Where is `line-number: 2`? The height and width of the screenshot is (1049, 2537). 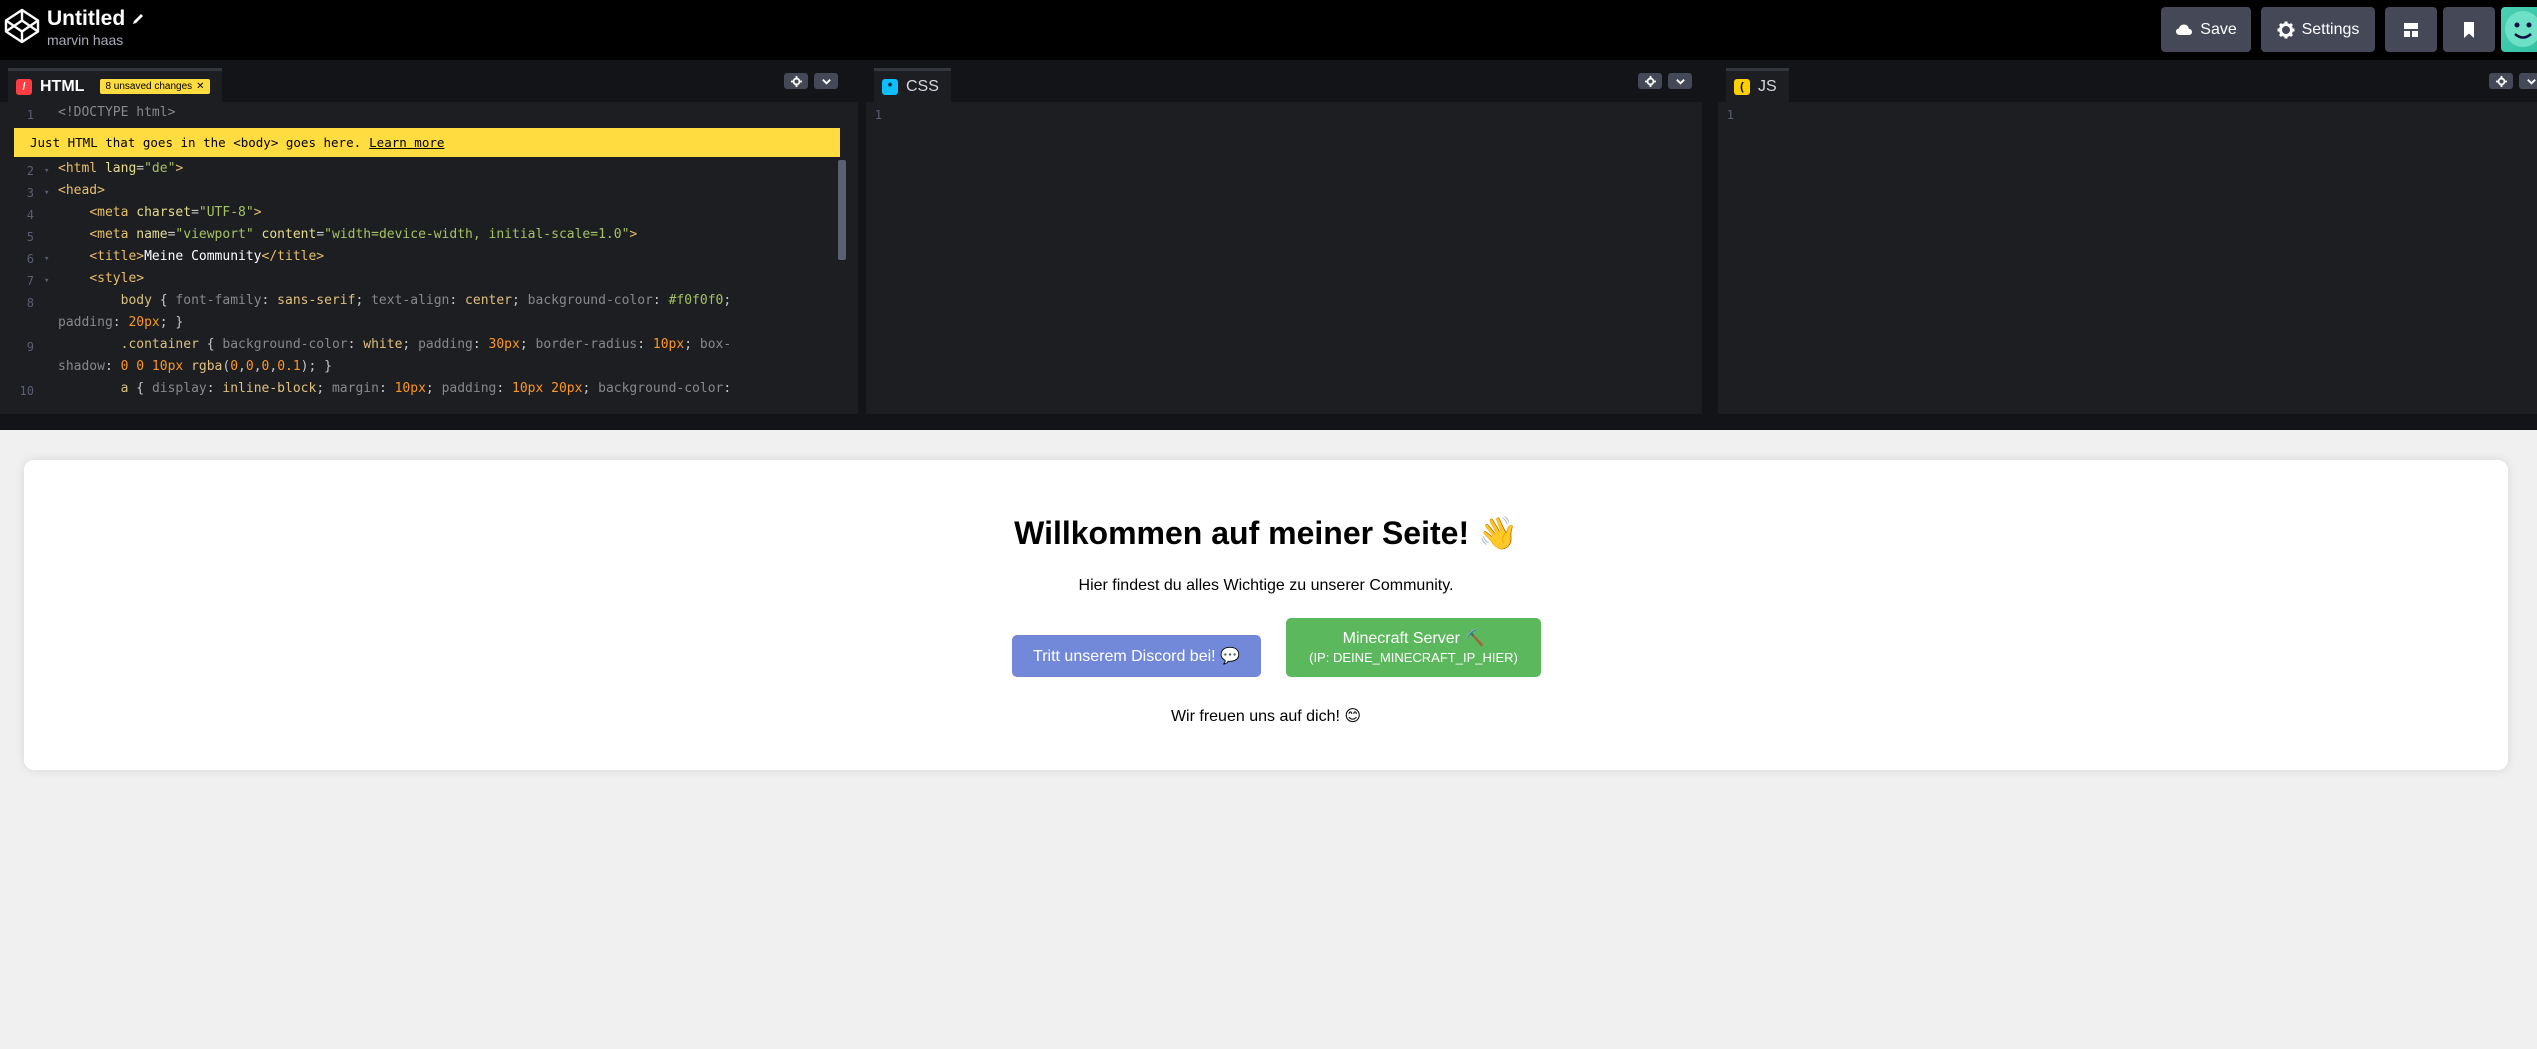 line-number: 2 is located at coordinates (30, 171).